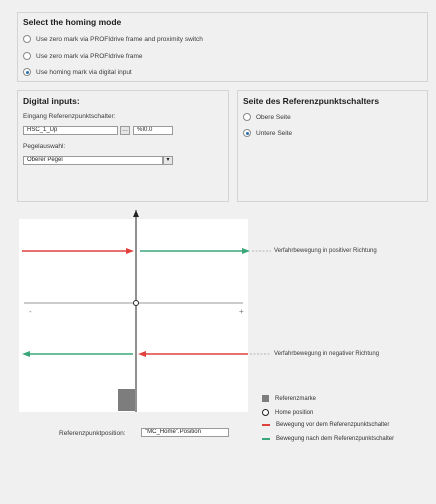  What do you see at coordinates (70, 130) in the screenshot?
I see `ref-switch-input-field: HSC_1_Up` at bounding box center [70, 130].